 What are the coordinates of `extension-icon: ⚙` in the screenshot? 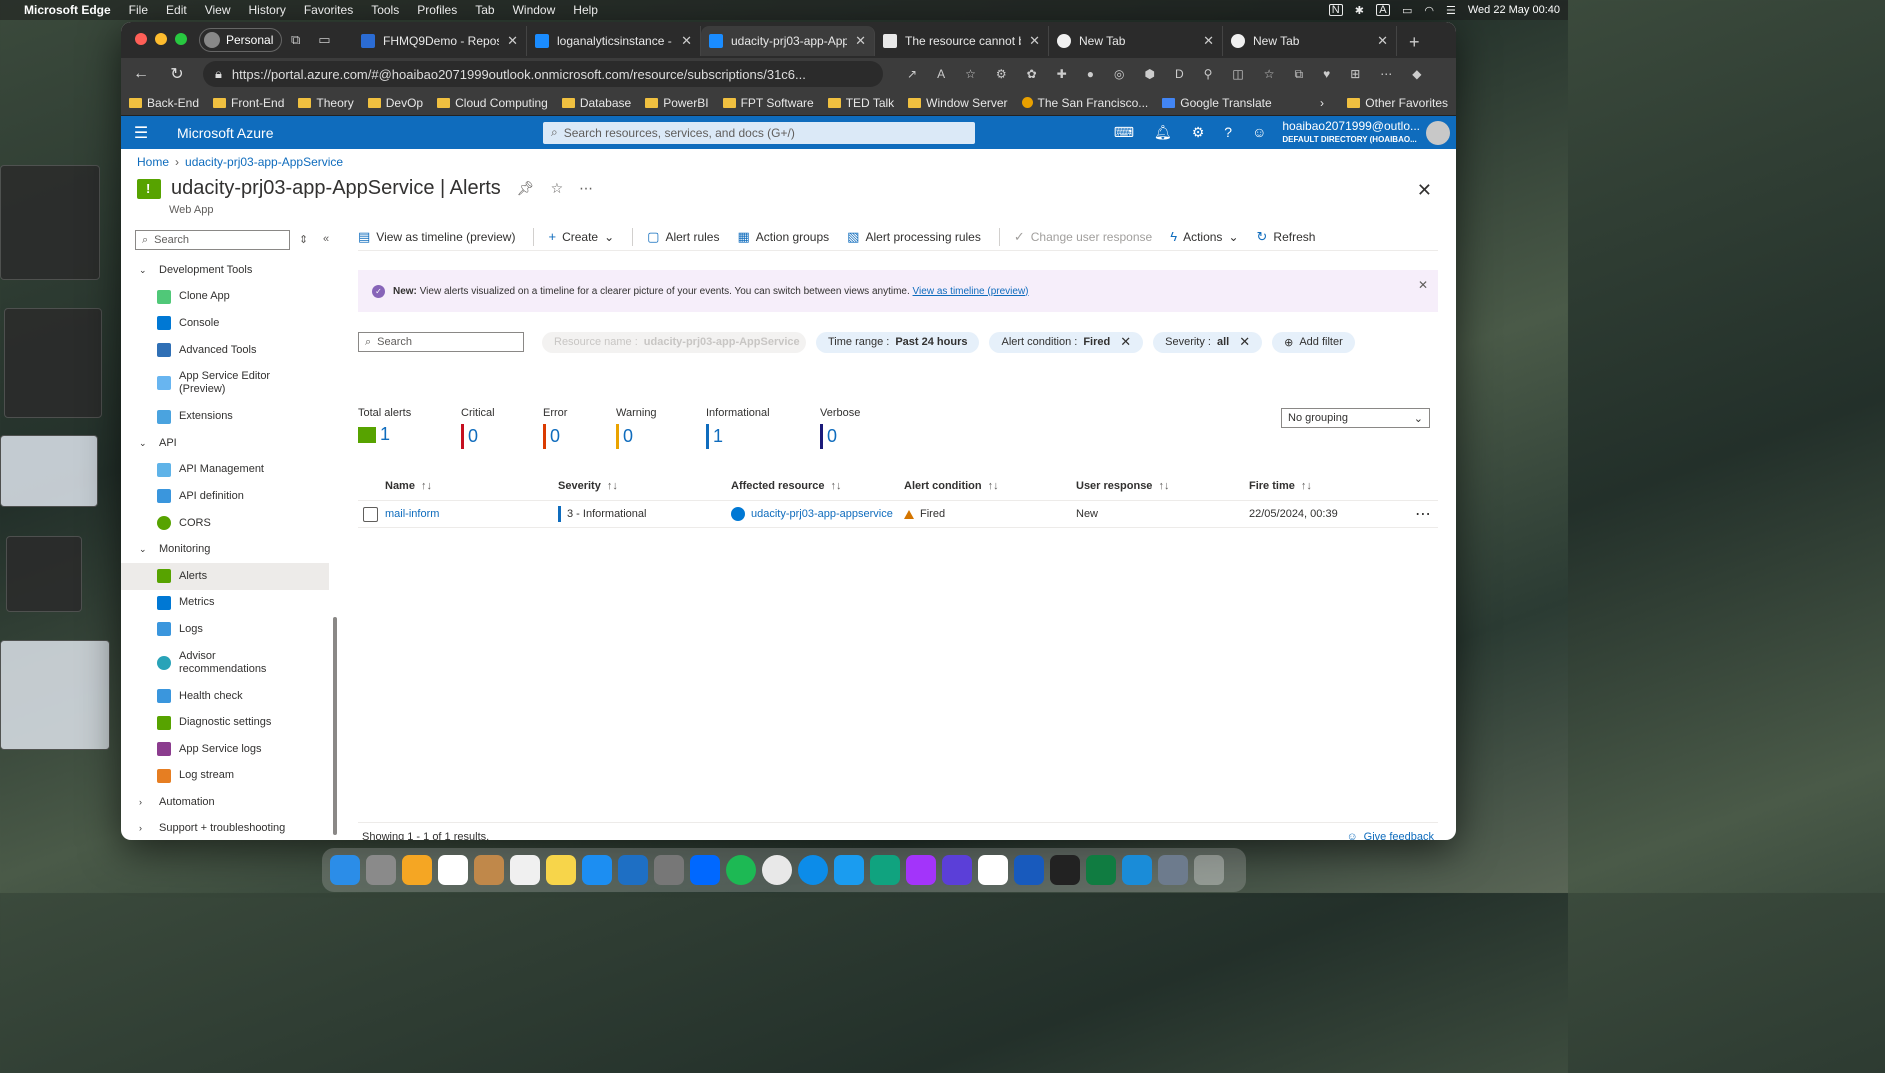 It's located at (1001, 74).